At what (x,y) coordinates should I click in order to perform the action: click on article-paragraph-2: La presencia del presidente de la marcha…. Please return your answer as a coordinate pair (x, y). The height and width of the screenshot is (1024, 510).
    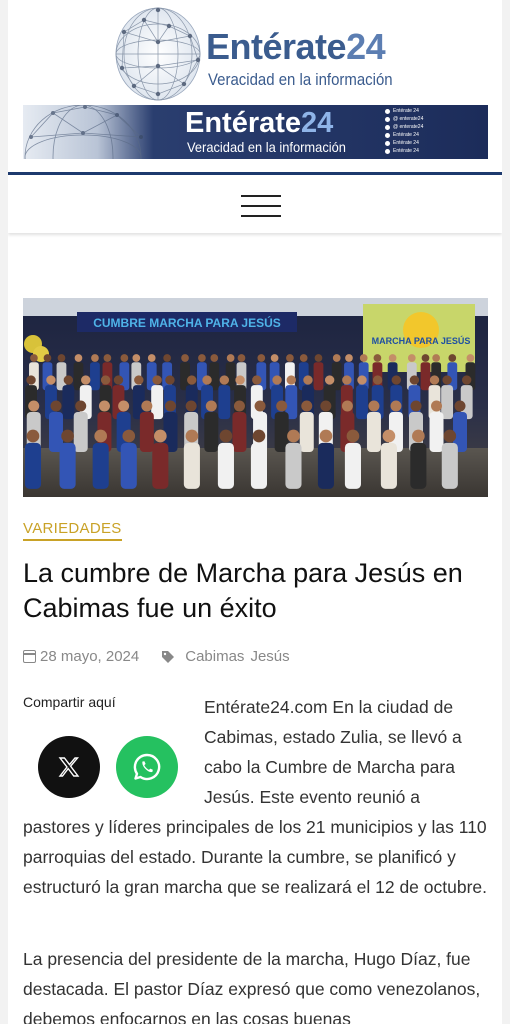
    Looking at the image, I should click on (252, 986).